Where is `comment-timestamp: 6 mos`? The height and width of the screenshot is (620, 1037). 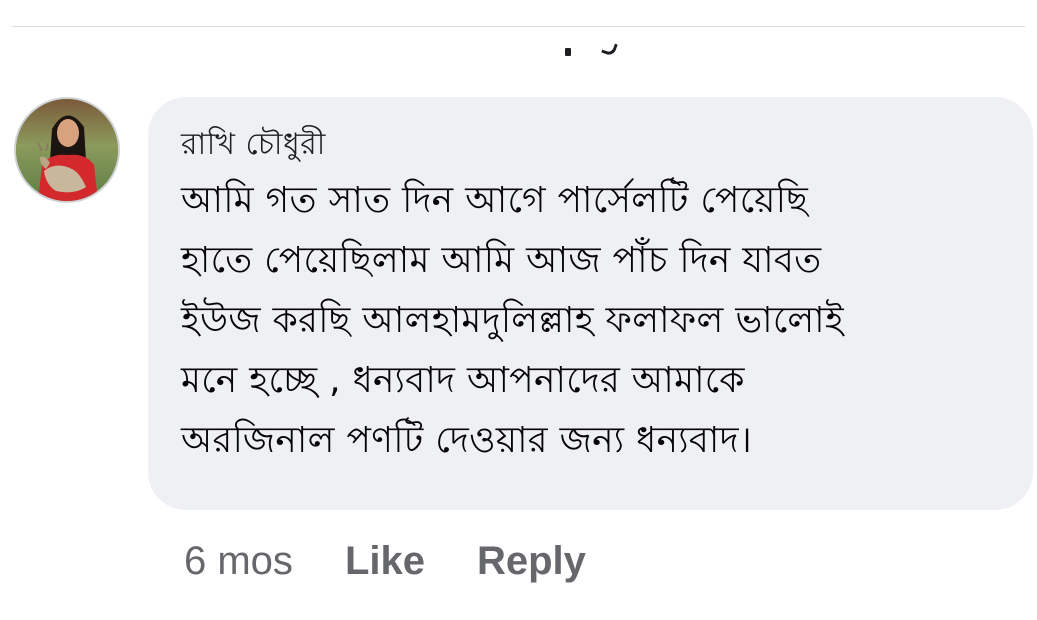 comment-timestamp: 6 mos is located at coordinates (238, 561).